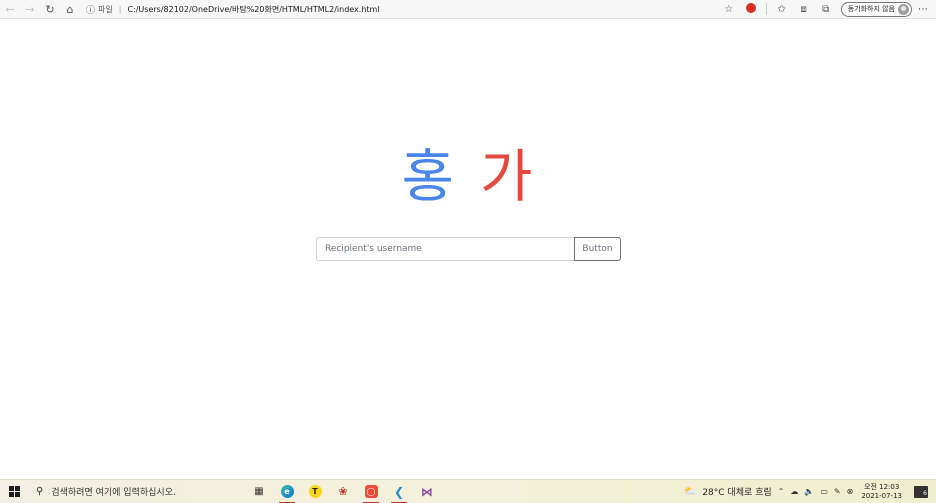  I want to click on taskbar-search: ⚲ 검색하려면 여기에 입력하십시오., so click(130, 491).